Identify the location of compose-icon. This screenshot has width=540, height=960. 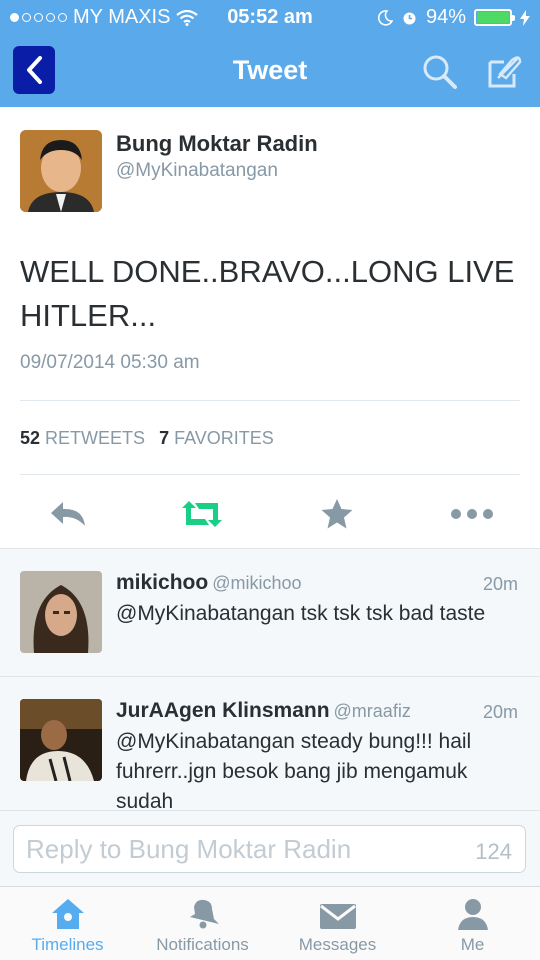
(505, 72).